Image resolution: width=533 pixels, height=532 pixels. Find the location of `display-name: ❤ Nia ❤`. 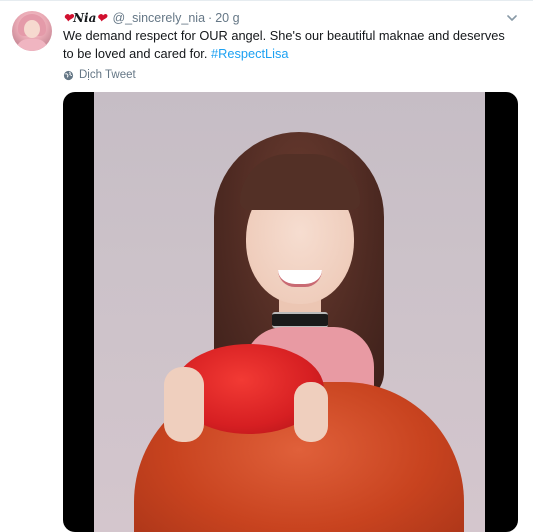

display-name: ❤ Nia ❤ is located at coordinates (84, 18).